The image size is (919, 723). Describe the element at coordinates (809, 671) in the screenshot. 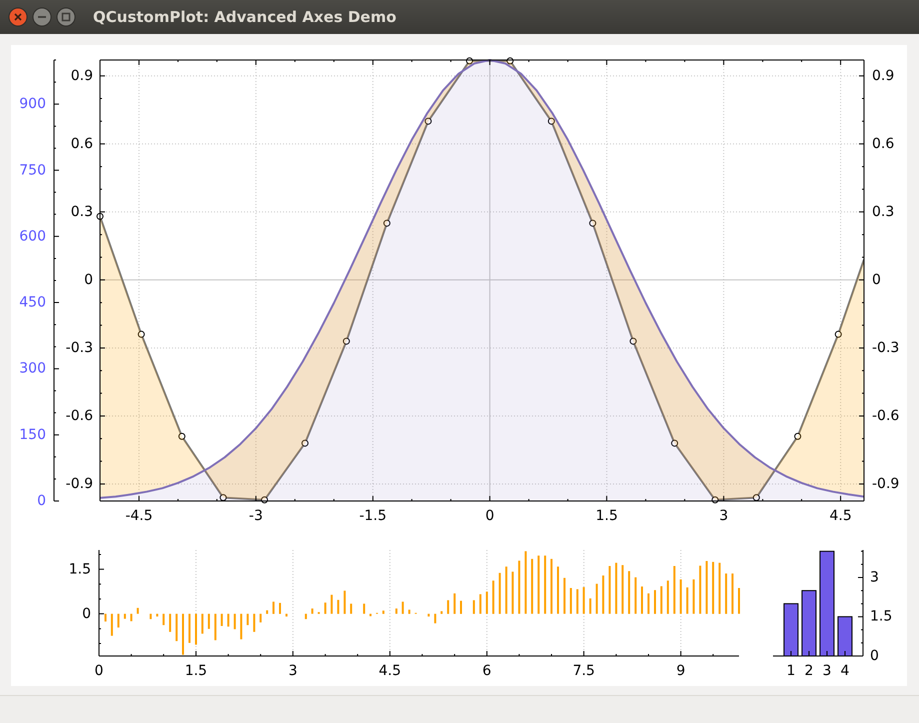

I see `tick-label: 2` at that location.